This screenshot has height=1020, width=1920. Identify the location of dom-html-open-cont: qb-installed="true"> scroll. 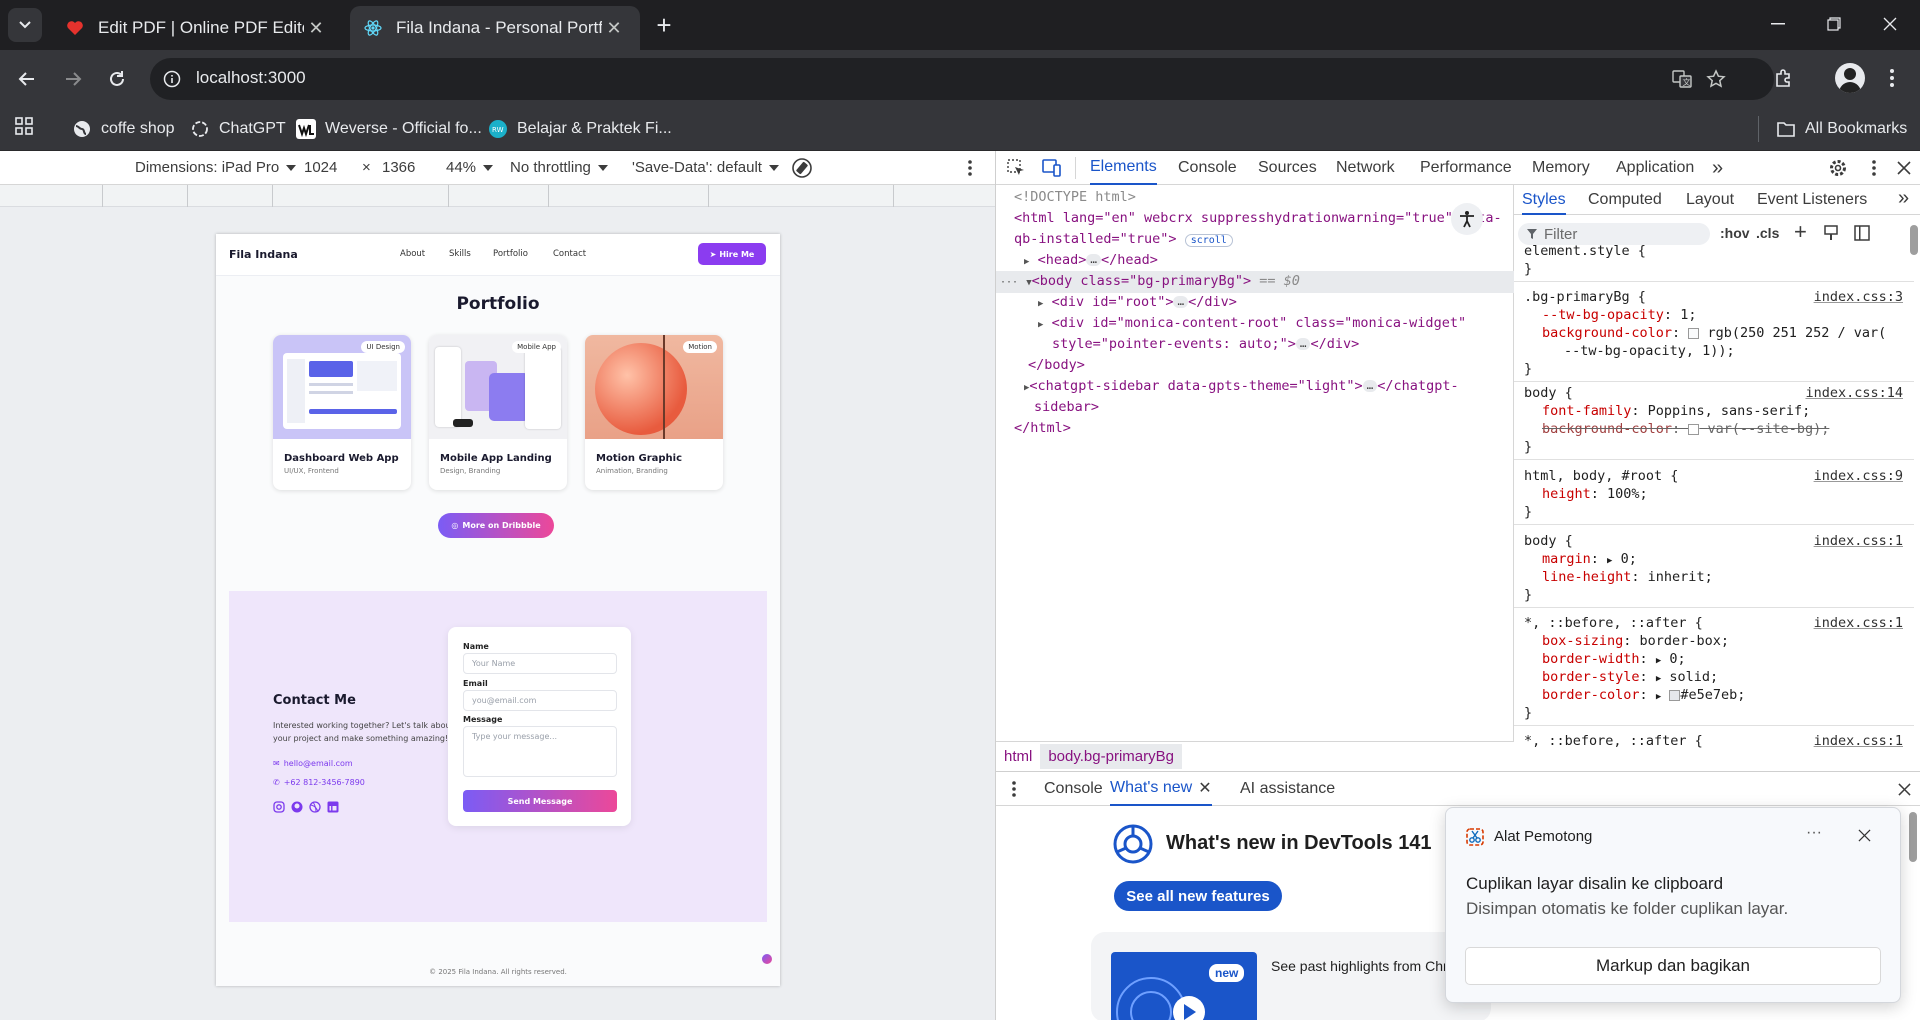
(1123, 239).